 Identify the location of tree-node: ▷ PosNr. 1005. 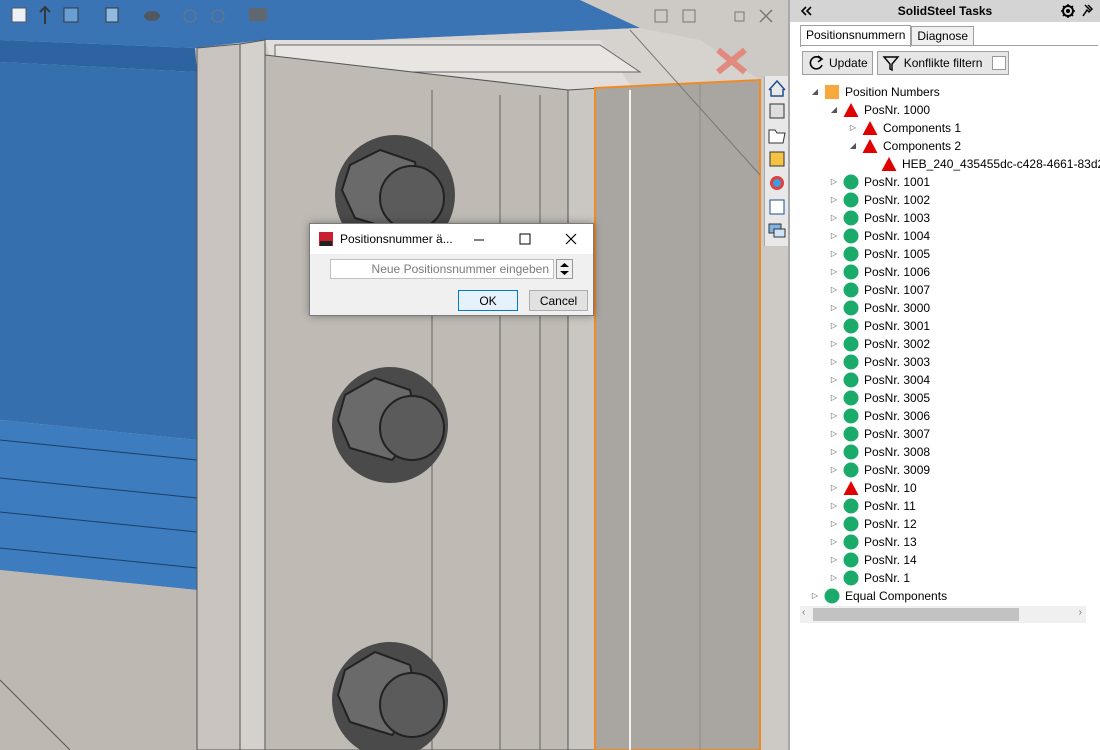
(879, 254).